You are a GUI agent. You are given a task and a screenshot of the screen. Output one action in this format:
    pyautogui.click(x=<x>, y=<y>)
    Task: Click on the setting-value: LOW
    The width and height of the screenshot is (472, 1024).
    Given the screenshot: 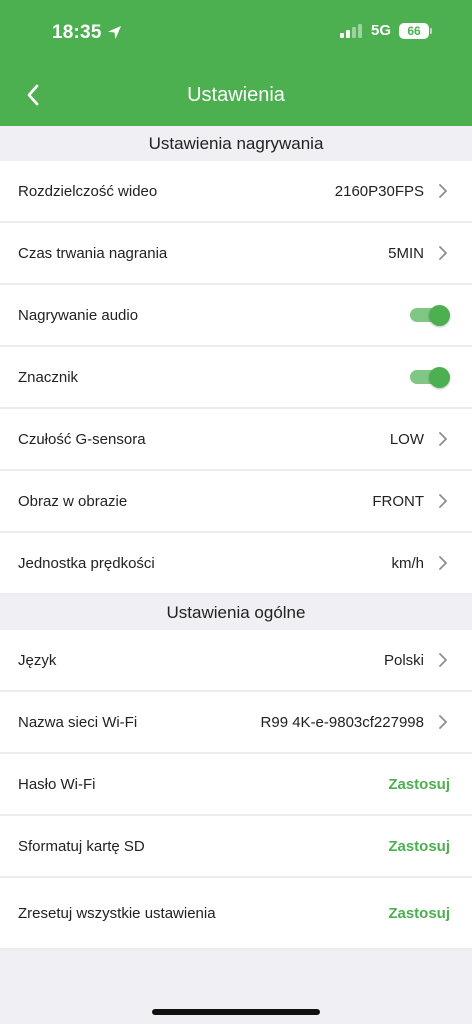 What is the action you would take?
    pyautogui.click(x=406, y=439)
    